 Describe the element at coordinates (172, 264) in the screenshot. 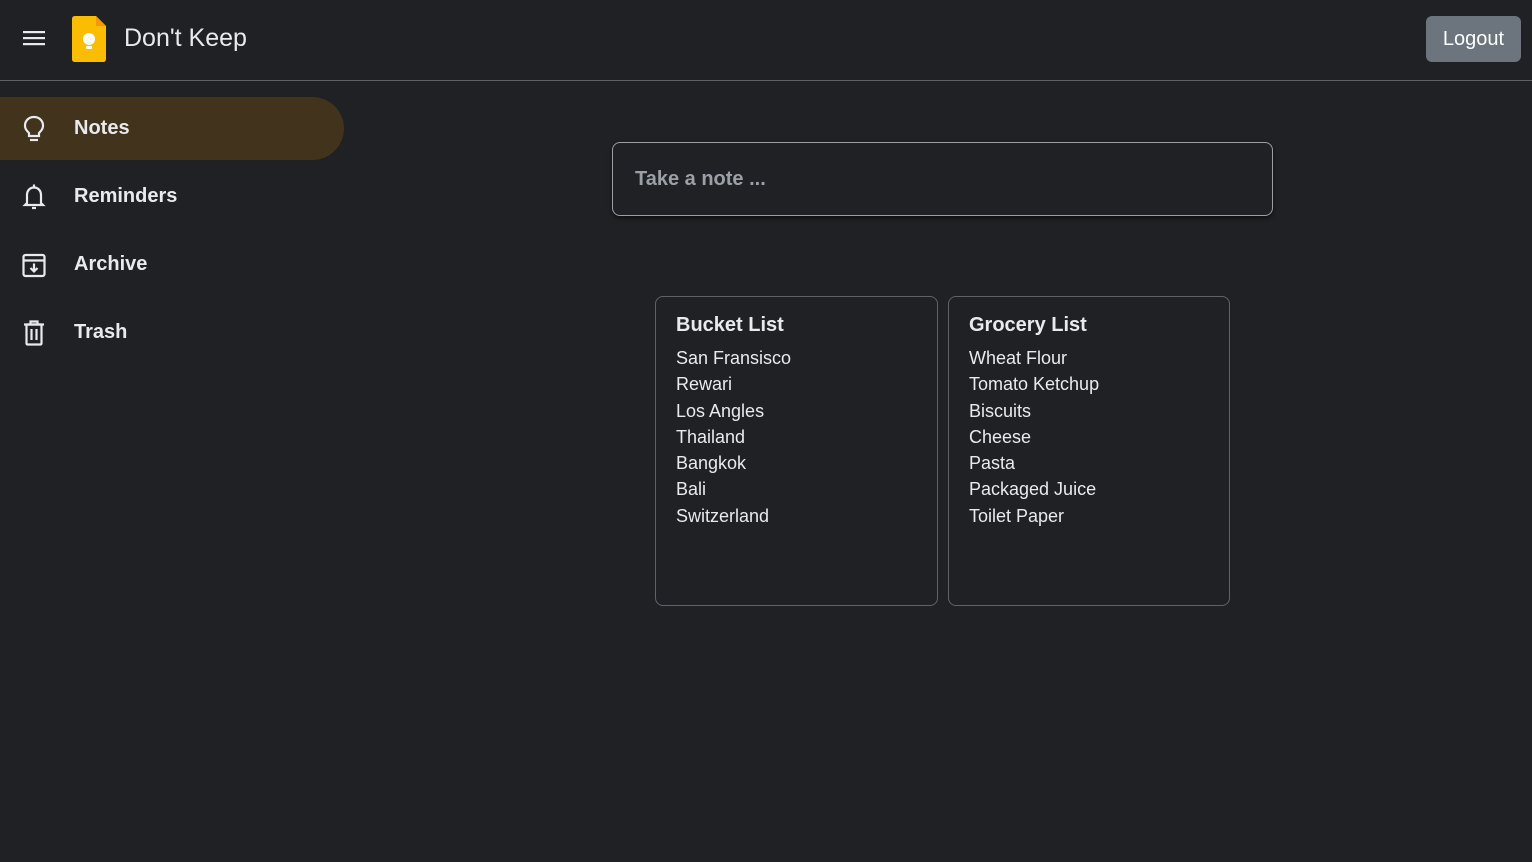

I see `sidebar-item-archive: Archive` at that location.